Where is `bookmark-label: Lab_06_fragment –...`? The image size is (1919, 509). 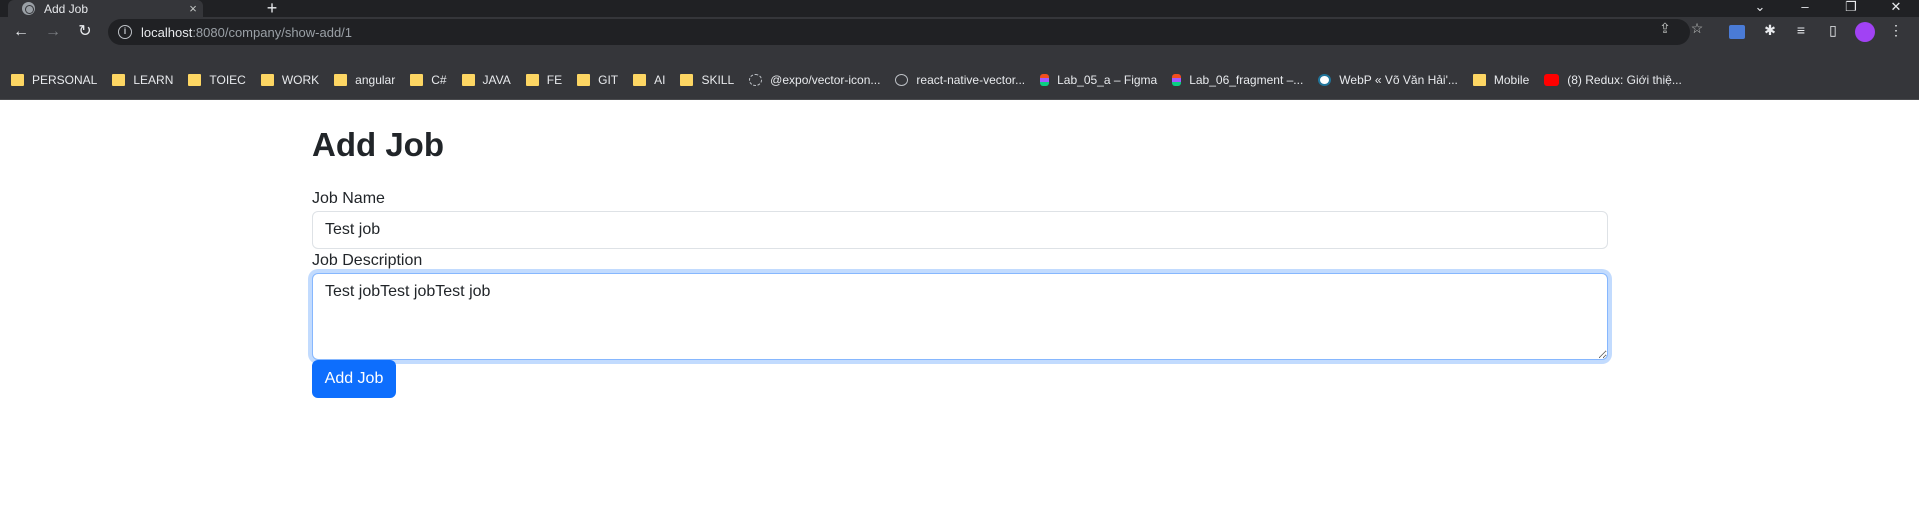 bookmark-label: Lab_06_fragment –... is located at coordinates (1246, 80).